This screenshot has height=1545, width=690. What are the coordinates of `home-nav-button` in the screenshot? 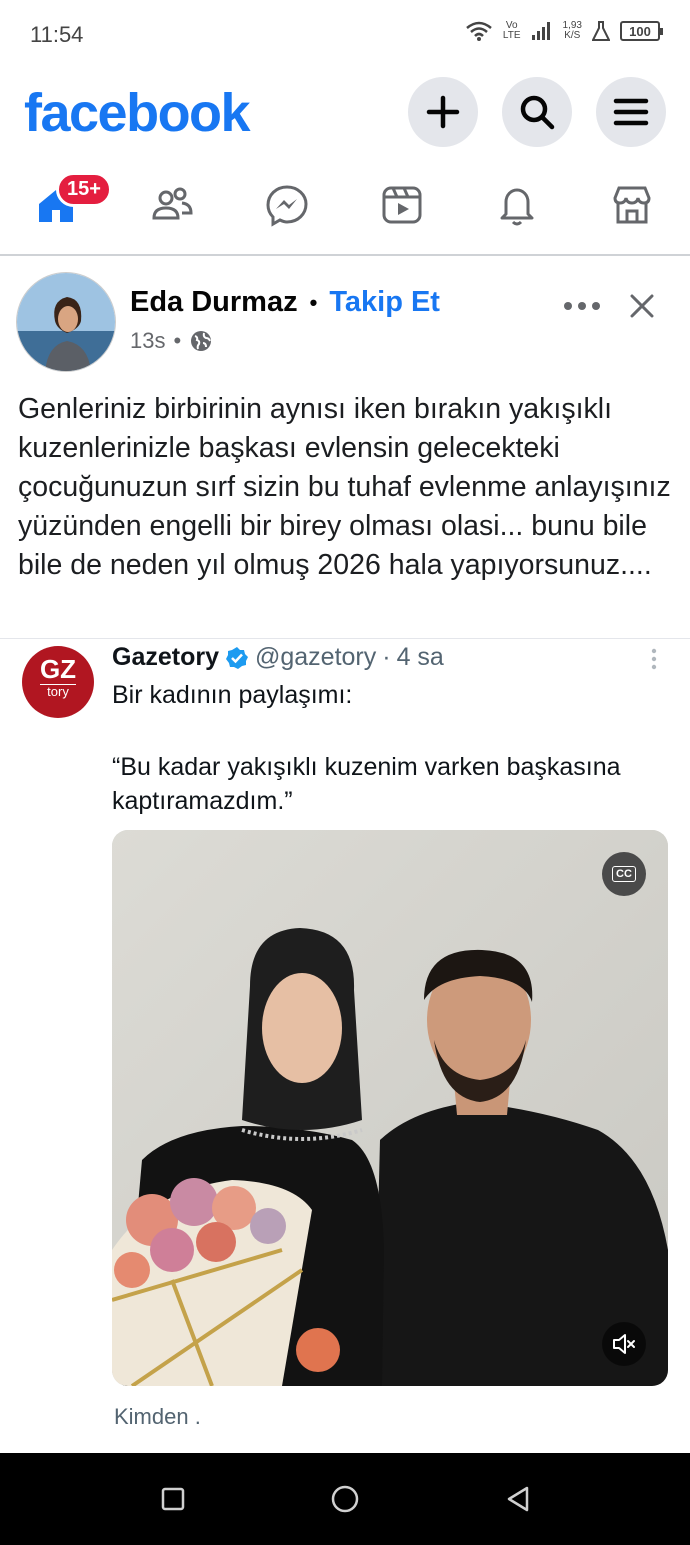 It's located at (345, 1499).